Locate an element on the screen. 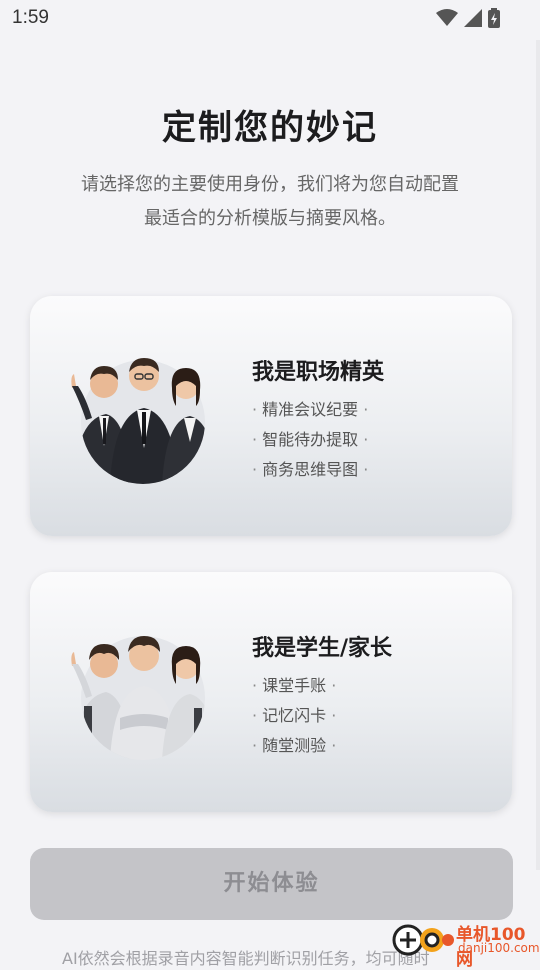 The width and height of the screenshot is (540, 970). page-subtitle: 请选择您的主要使用身份，我们将为您自动配置 最适合的分析模版与摘要风格。 is located at coordinates (270, 202).